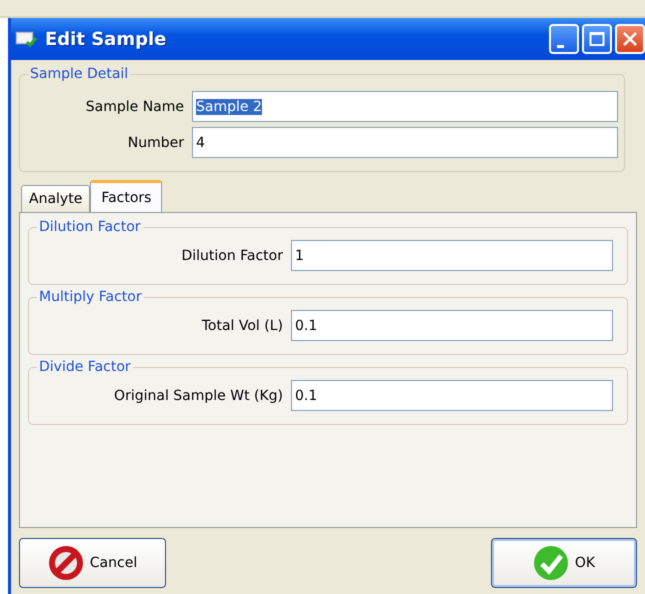 This screenshot has height=594, width=645. What do you see at coordinates (198, 396) in the screenshot?
I see `field-label: Original Sample Wt (Kg)` at bounding box center [198, 396].